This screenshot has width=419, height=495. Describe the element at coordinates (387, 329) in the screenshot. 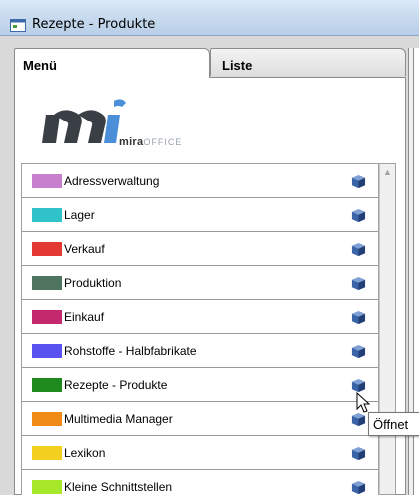

I see `list-scrollbar: ▲` at that location.